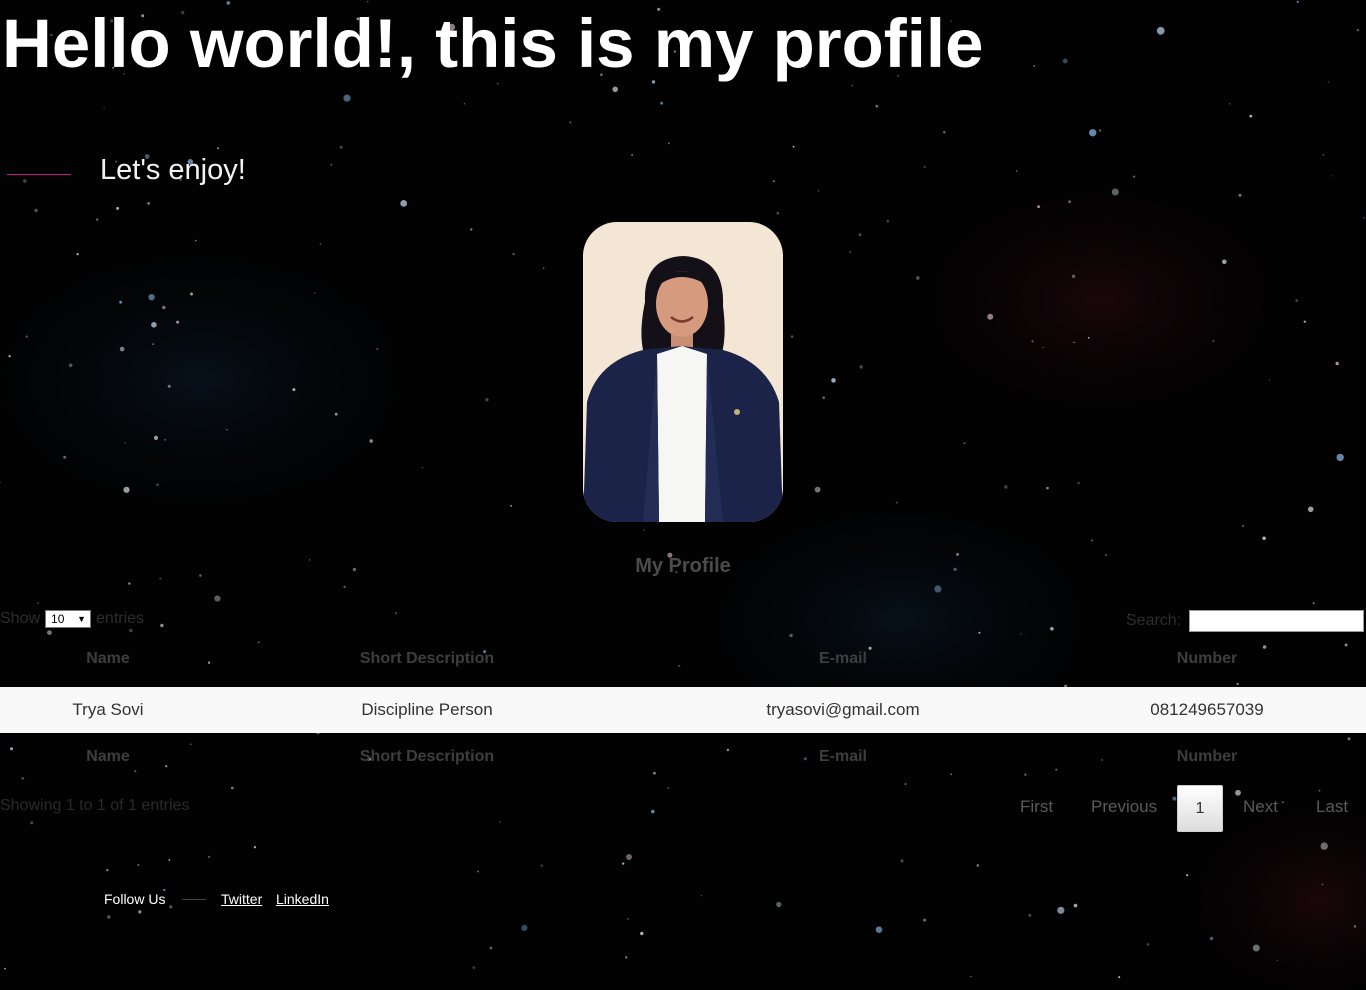  What do you see at coordinates (1036, 807) in the screenshot?
I see `pagination-first: First` at bounding box center [1036, 807].